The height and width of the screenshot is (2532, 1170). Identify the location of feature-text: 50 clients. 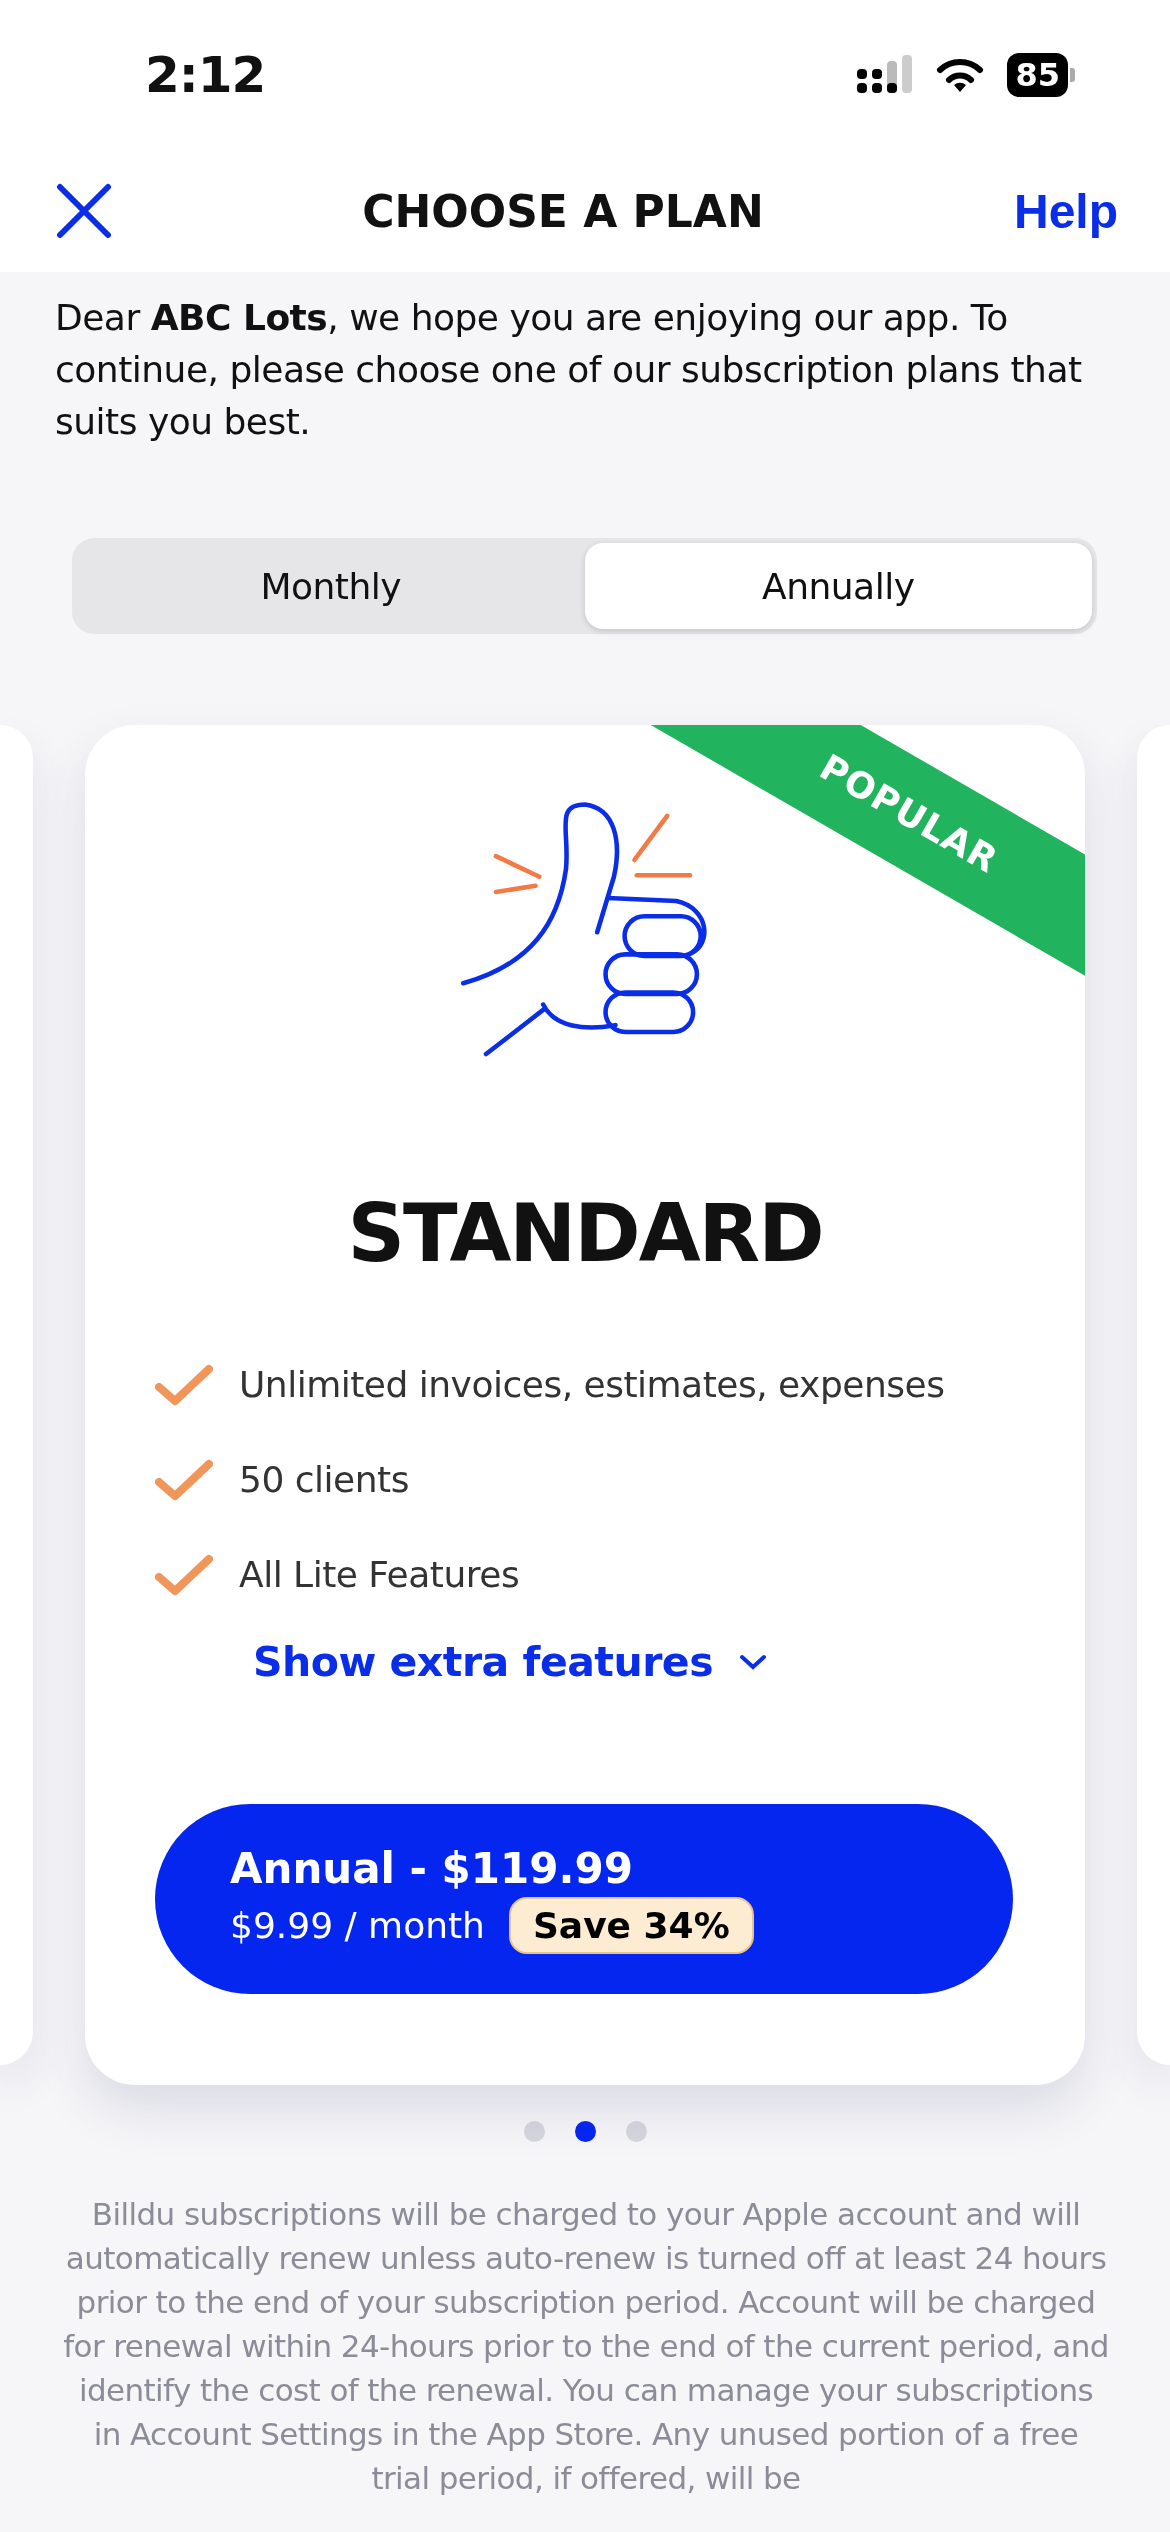
(324, 1479).